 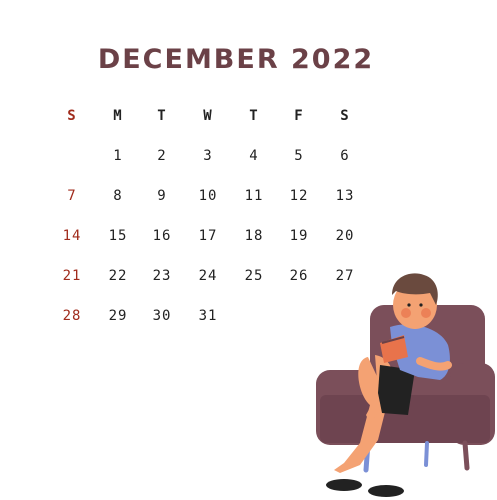 I want to click on calendar-day: 21, so click(x=72, y=276).